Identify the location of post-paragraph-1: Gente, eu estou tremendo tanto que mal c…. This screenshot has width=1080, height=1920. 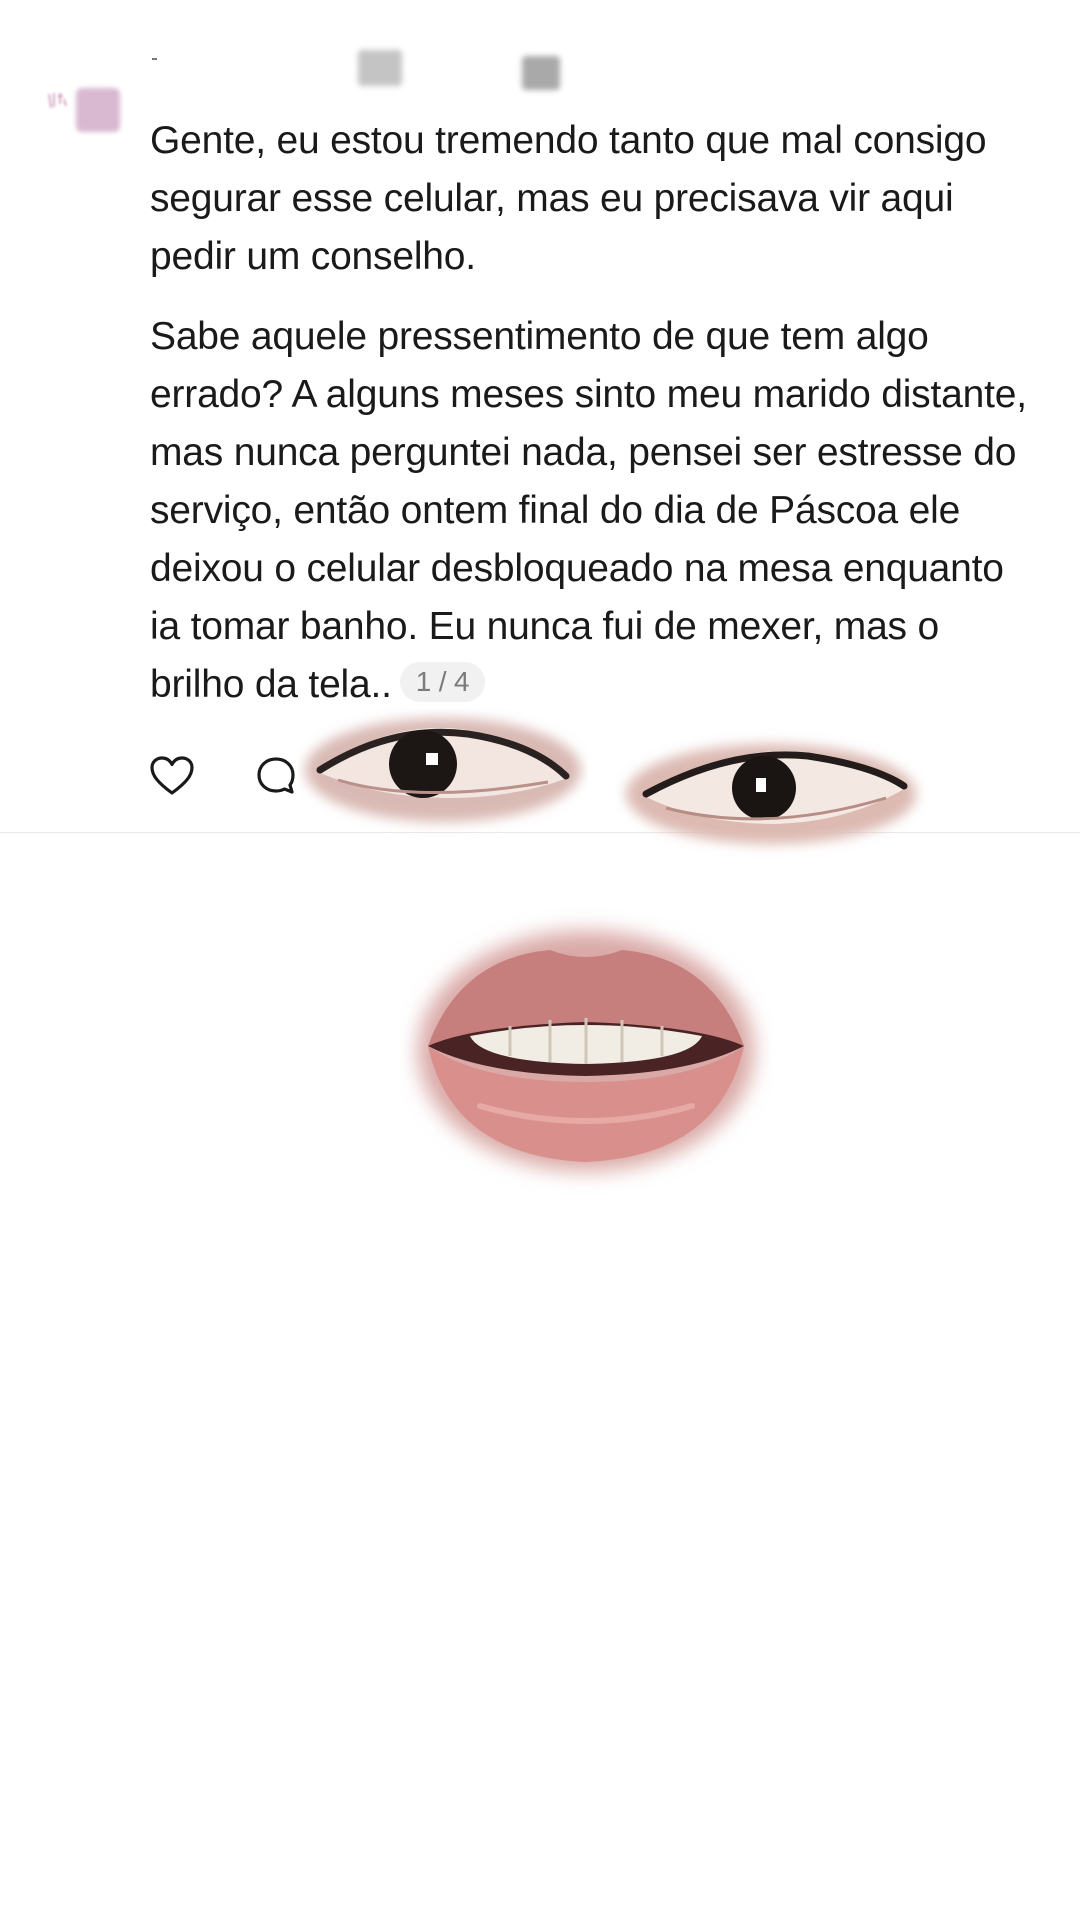
(568, 198).